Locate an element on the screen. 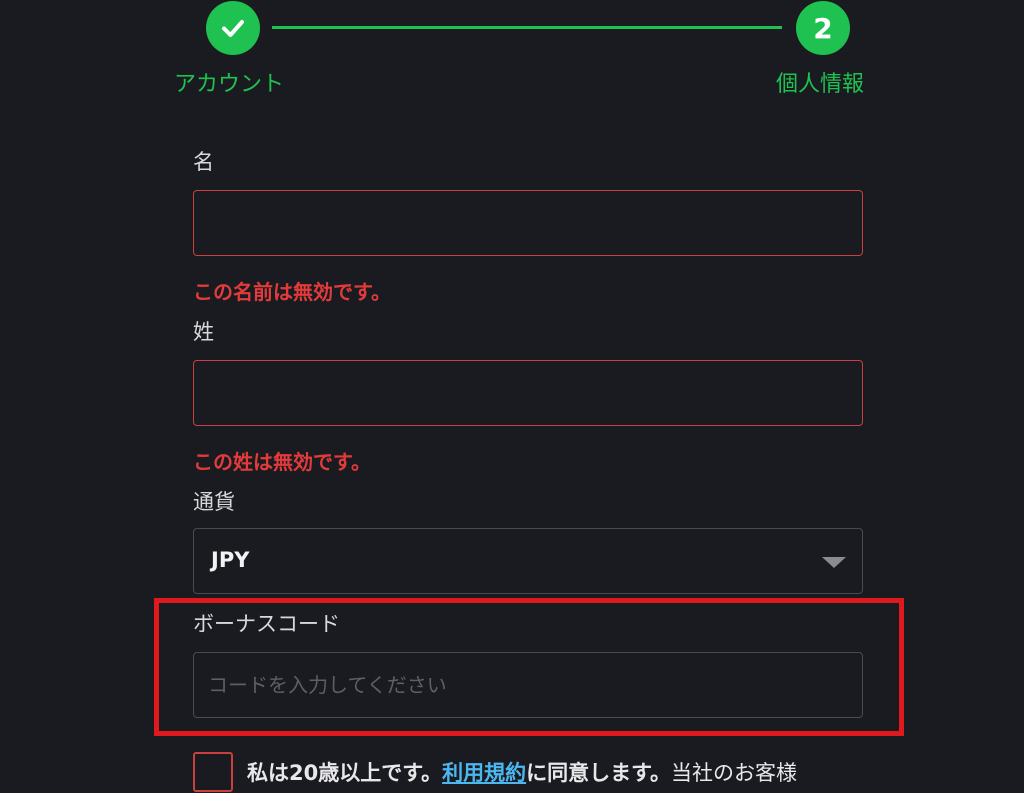 Image resolution: width=1024 pixels, height=793 pixels. age-consent-statement: 私は20歳以上です。 is located at coordinates (345, 773).